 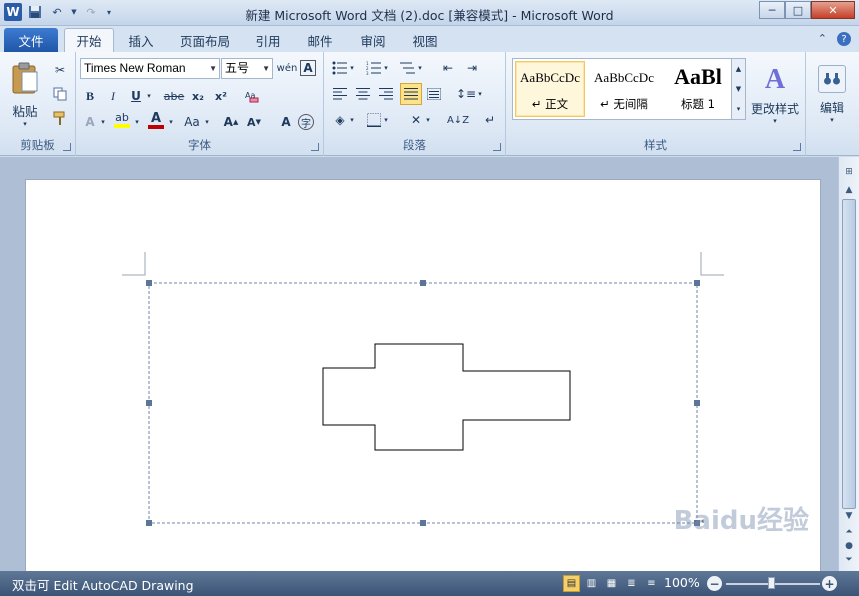 What do you see at coordinates (221, 96) in the screenshot?
I see `superscript-button: x²` at bounding box center [221, 96].